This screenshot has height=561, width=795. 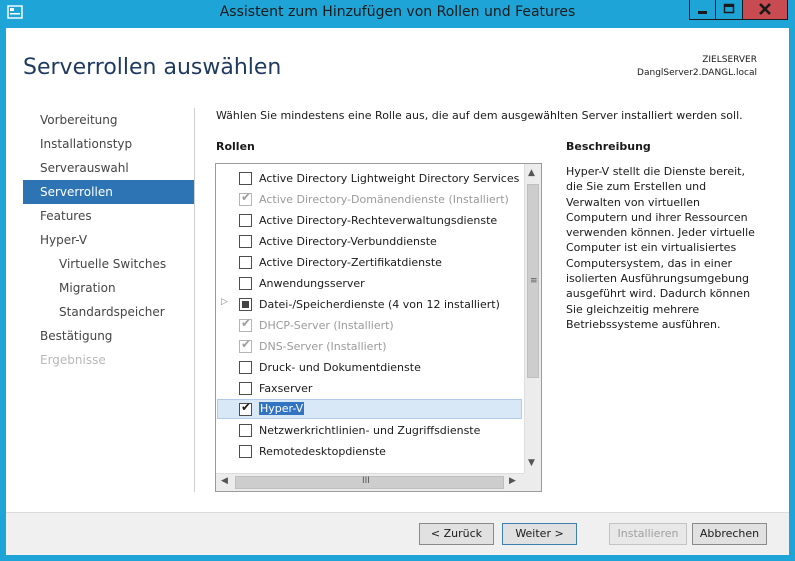 I want to click on vertical-scroll-thumb: ≡, so click(x=533, y=281).